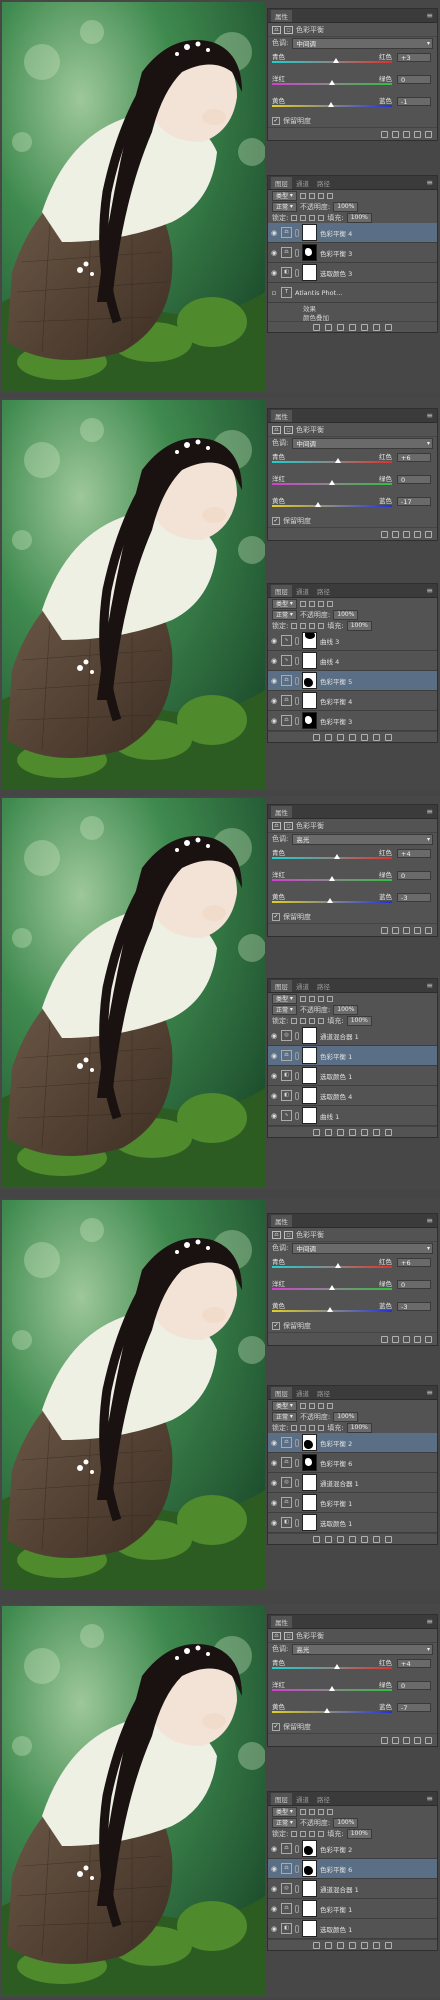 The width and height of the screenshot is (440, 2000). I want to click on layer-row: ◉ ⚖ 色彩平衡 3, so click(352, 253).